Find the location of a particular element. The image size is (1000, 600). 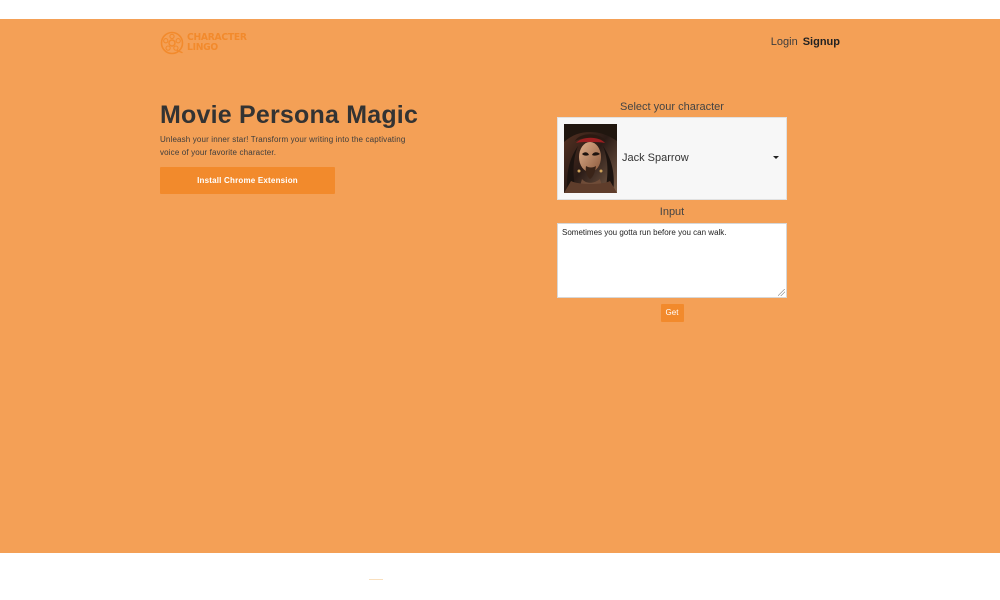

footer-divider-mark is located at coordinates (376, 579).